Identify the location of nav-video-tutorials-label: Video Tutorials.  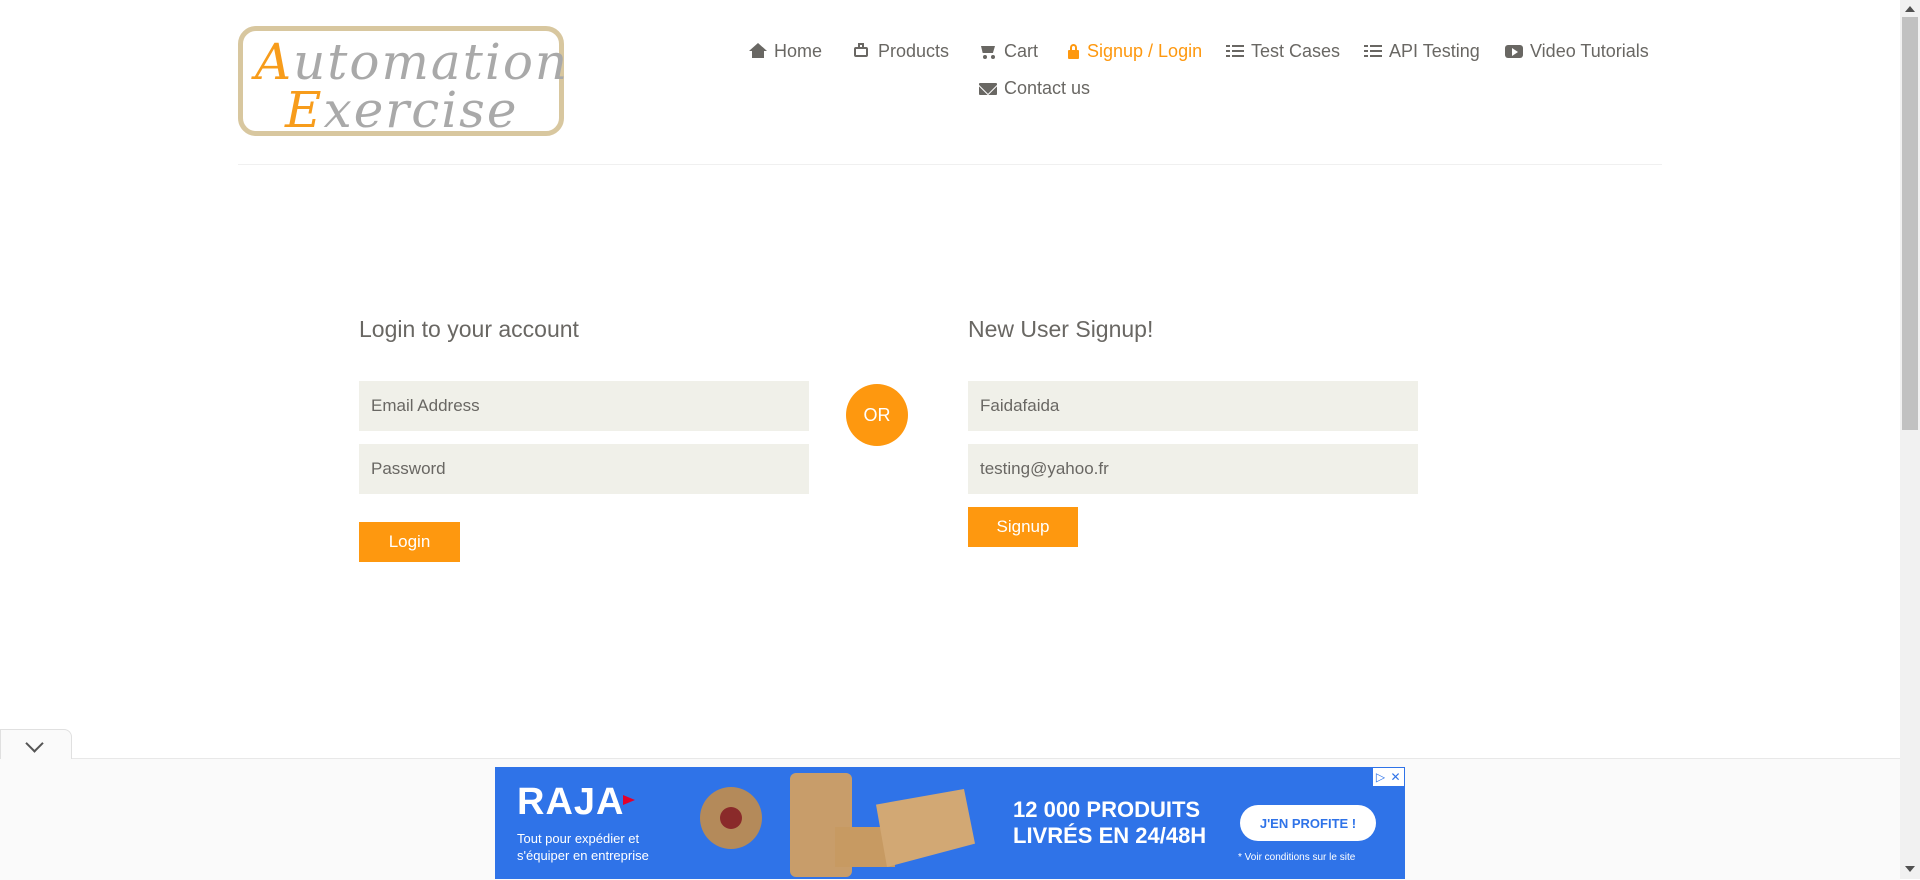
(1589, 50).